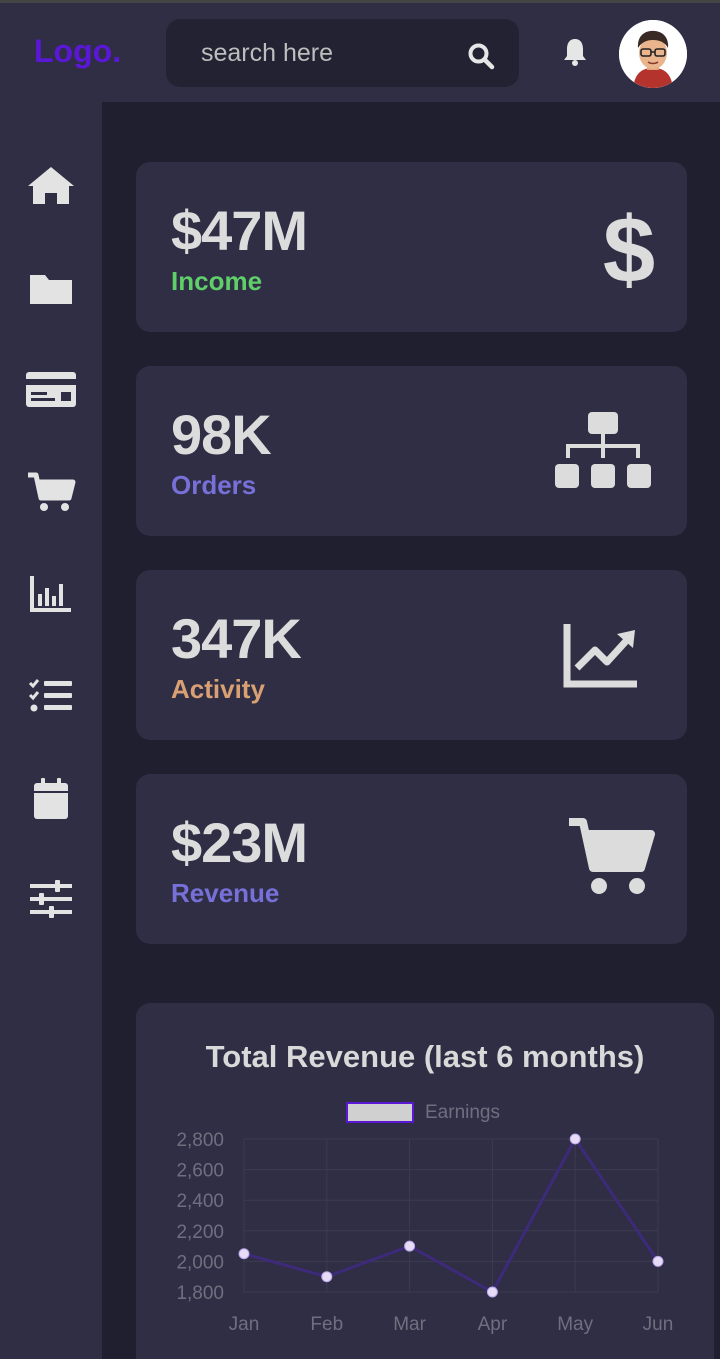 The width and height of the screenshot is (720, 1359). What do you see at coordinates (200, 1232) in the screenshot?
I see `y-tick-label: 2,200` at bounding box center [200, 1232].